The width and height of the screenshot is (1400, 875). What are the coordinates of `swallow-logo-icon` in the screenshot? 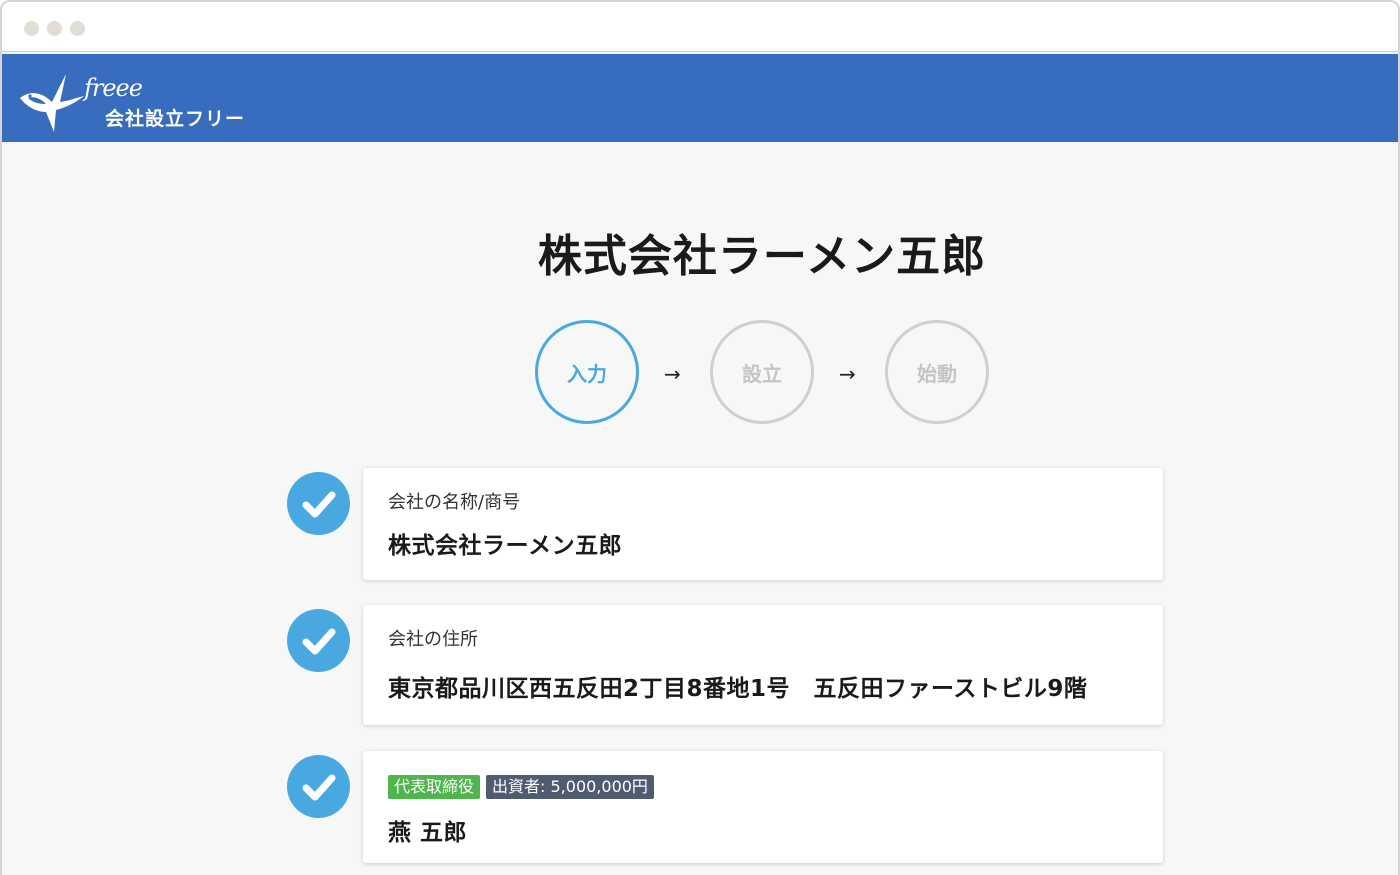 It's located at (52, 103).